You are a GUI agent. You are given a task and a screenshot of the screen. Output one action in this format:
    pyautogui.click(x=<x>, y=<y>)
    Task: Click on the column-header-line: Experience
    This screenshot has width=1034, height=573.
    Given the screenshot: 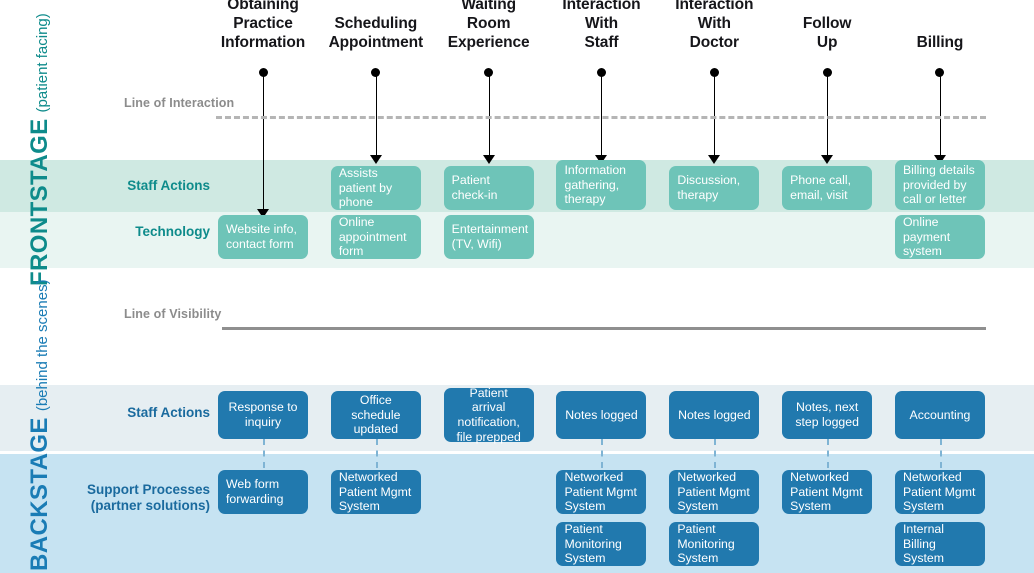 What is the action you would take?
    pyautogui.click(x=488, y=42)
    